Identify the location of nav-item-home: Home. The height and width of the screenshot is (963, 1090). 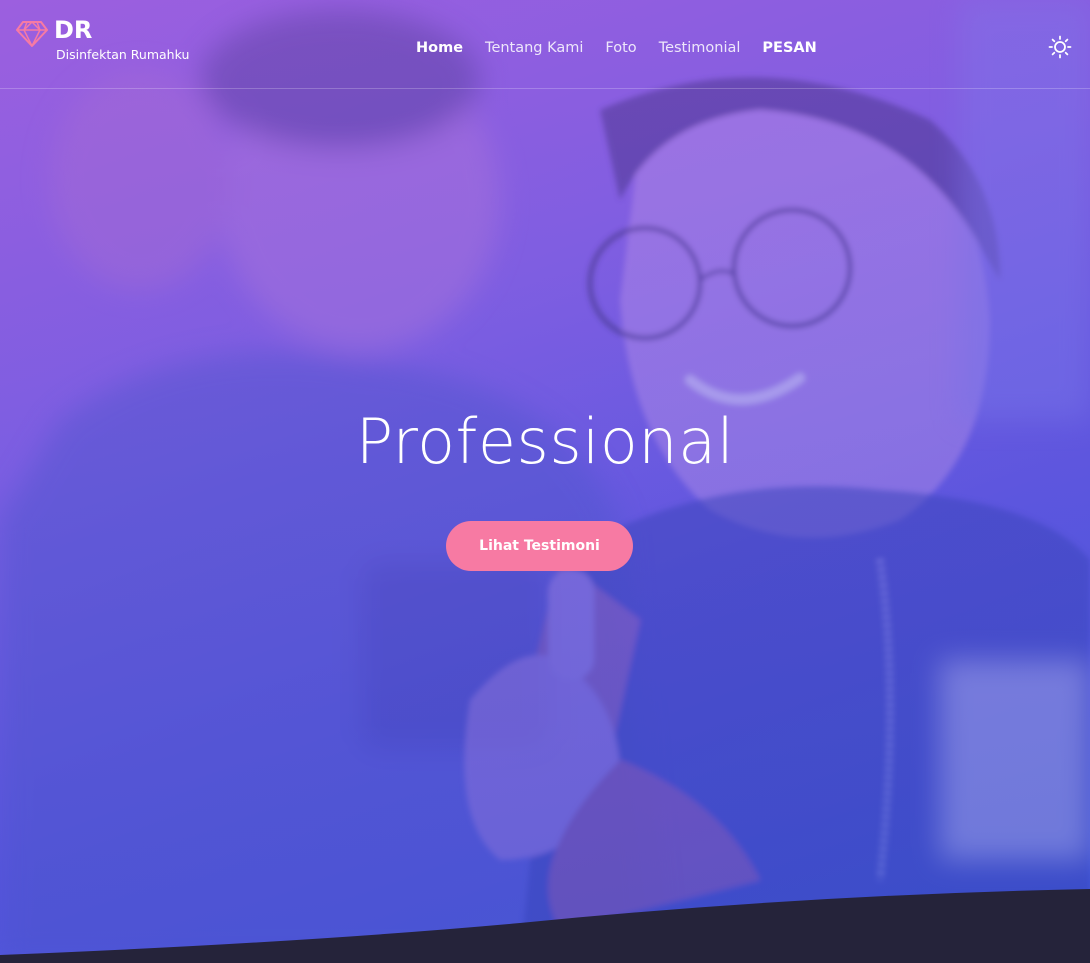
(439, 48).